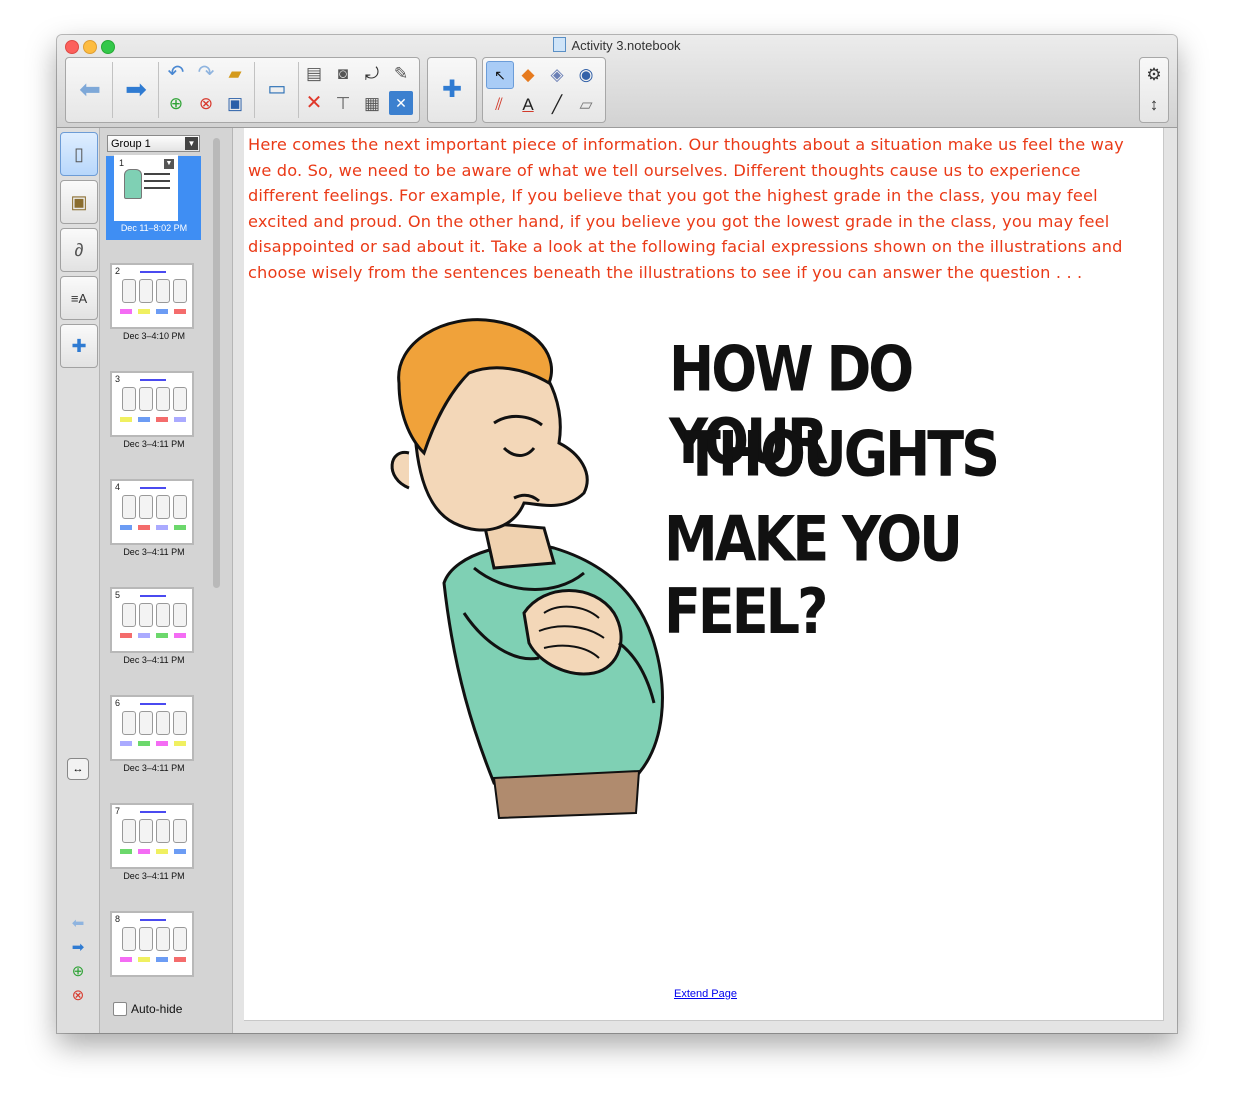 The height and width of the screenshot is (1113, 1234). I want to click on forward-icon: ➡, so click(136, 89).